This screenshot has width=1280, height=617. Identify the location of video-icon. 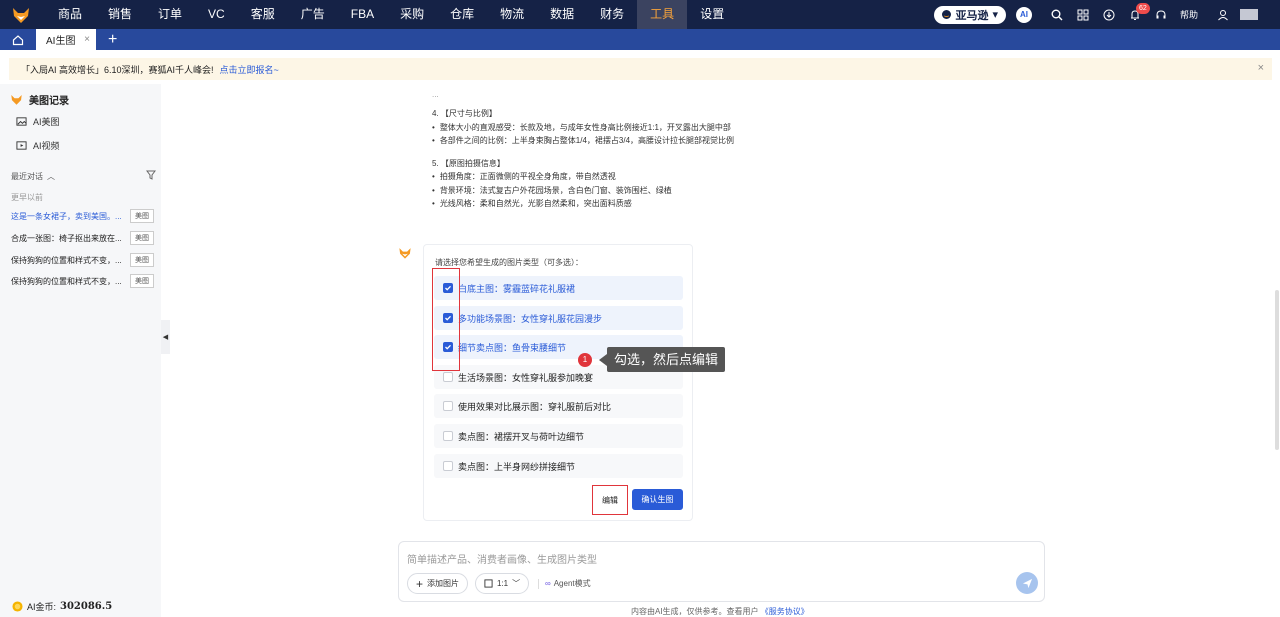
(21, 145).